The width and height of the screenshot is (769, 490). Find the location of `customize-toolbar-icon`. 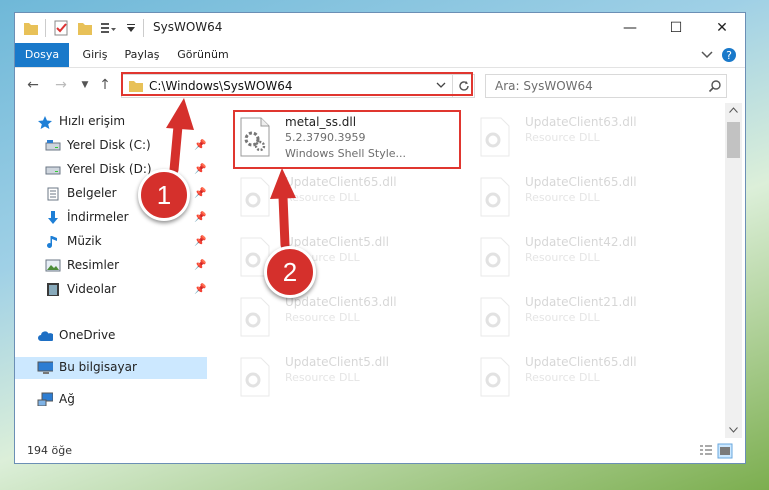

customize-toolbar-icon is located at coordinates (108, 28).